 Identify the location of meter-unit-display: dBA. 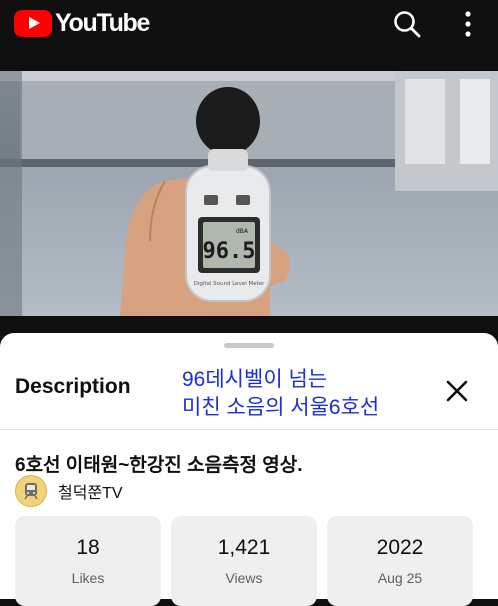
(242, 231).